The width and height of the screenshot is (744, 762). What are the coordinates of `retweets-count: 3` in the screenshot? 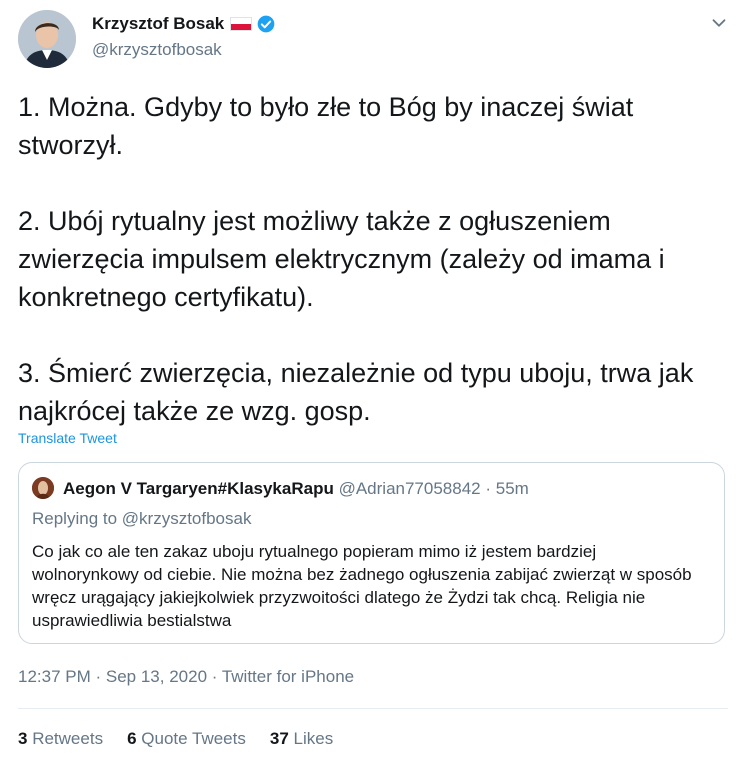 It's located at (23, 738).